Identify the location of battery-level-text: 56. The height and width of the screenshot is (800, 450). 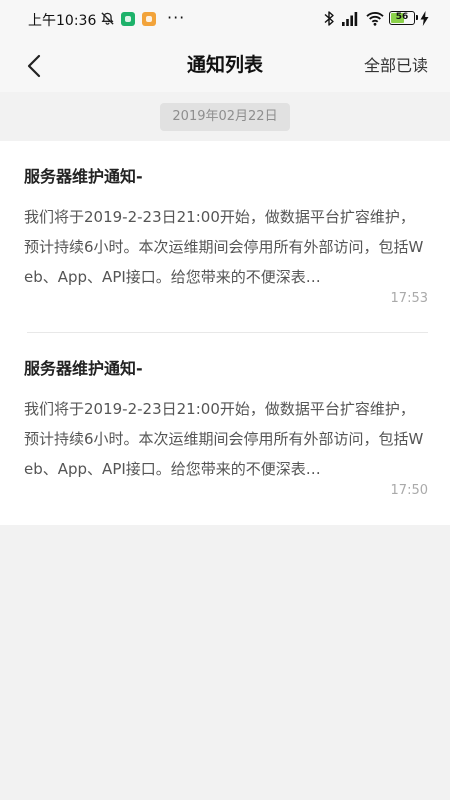
(402, 17).